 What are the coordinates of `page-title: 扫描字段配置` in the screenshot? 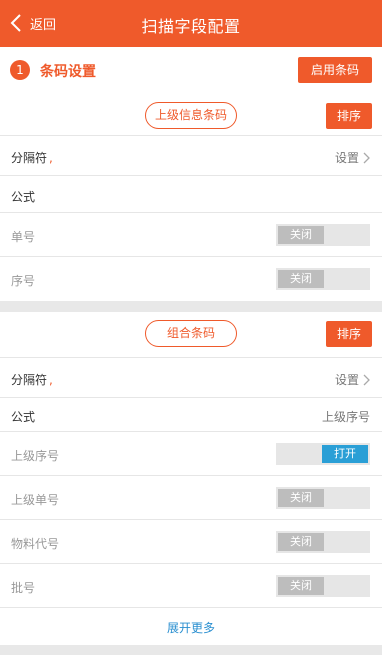 It's located at (191, 26).